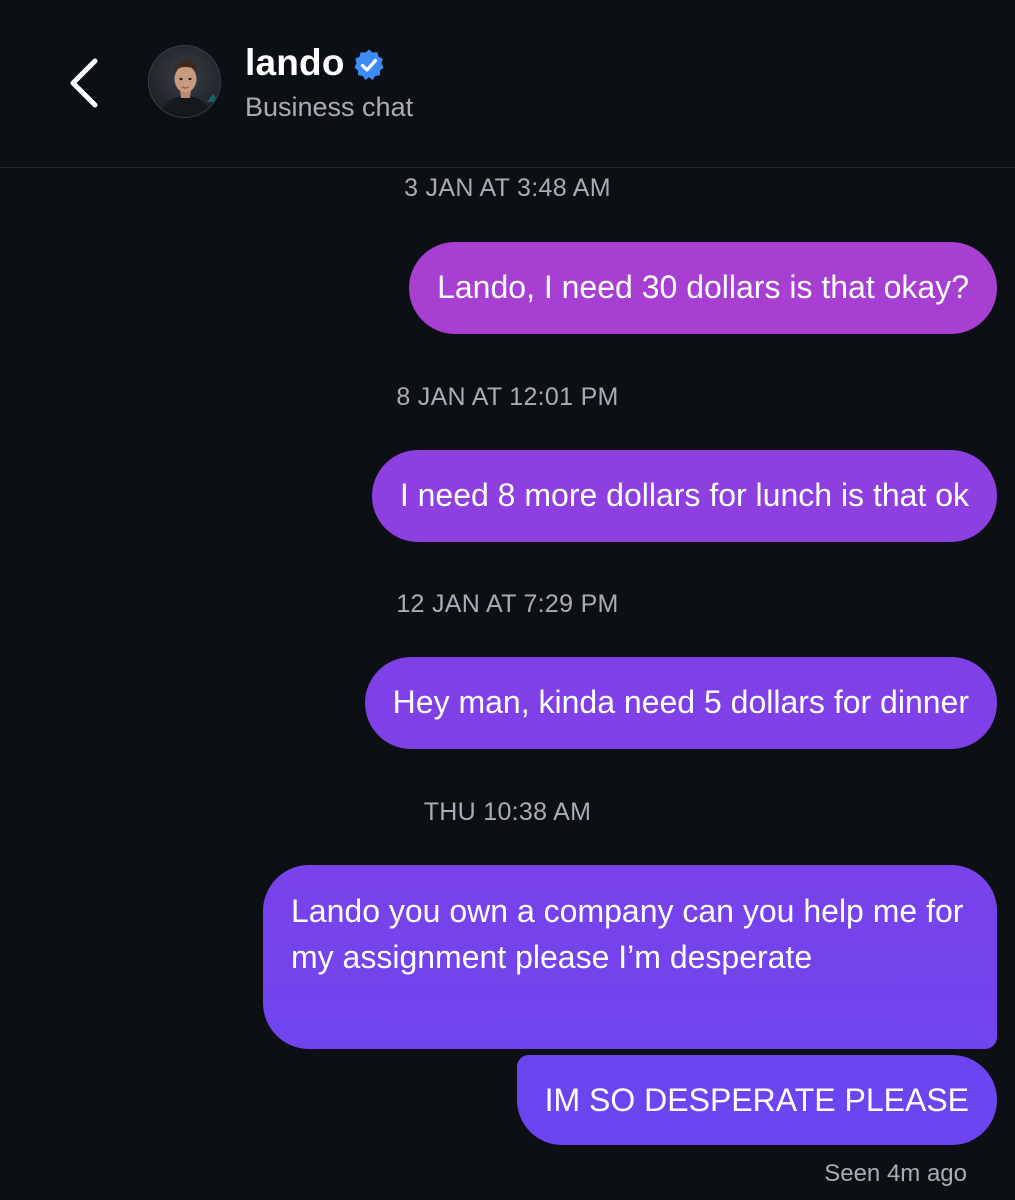 The image size is (1015, 1200). Describe the element at coordinates (756, 1100) in the screenshot. I see `message-bubble-last: IM SO DESPERATE PLEASE` at that location.